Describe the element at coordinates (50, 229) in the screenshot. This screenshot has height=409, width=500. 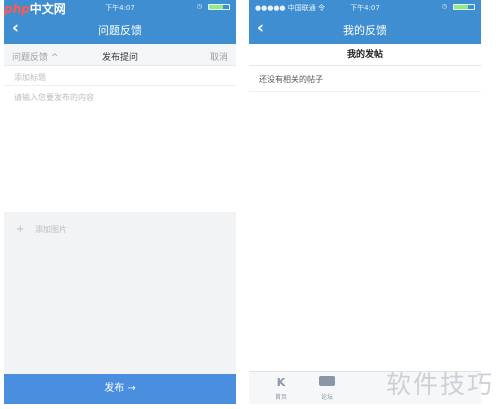
I see `add-image-label: 添加图片` at that location.